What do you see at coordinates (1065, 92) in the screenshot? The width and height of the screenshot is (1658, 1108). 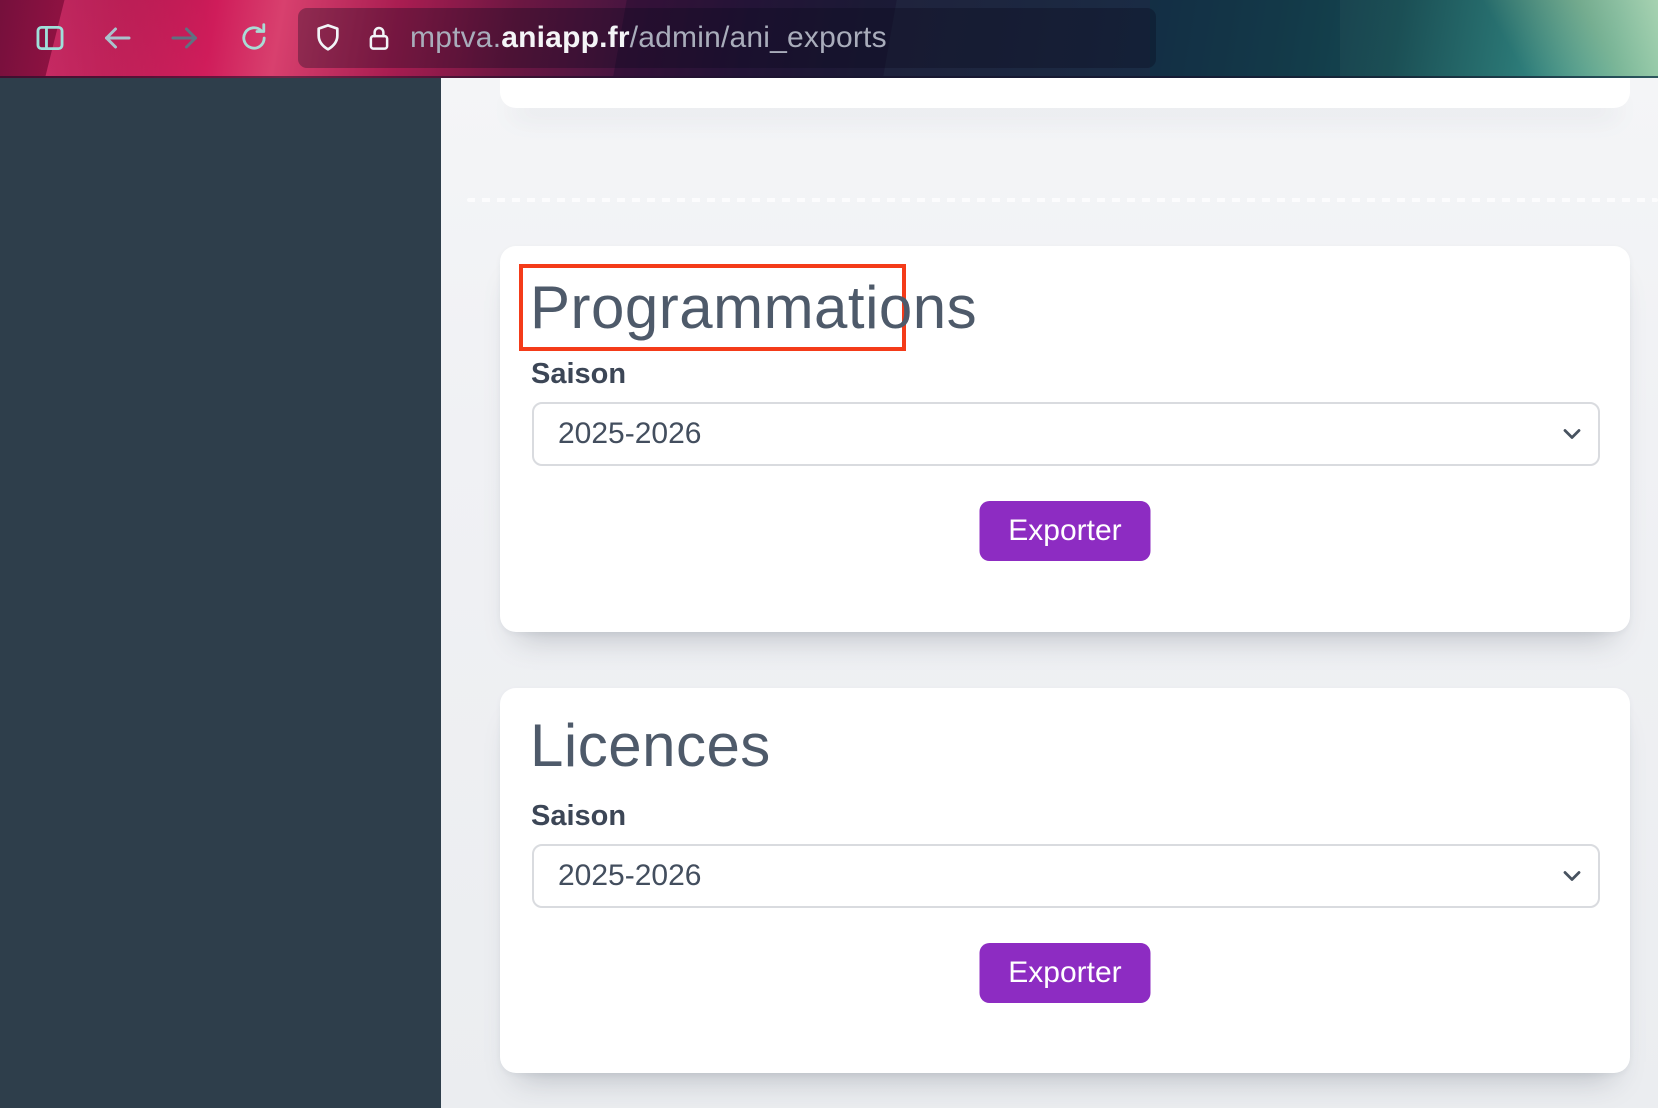 I see `previous-card-partial` at bounding box center [1065, 92].